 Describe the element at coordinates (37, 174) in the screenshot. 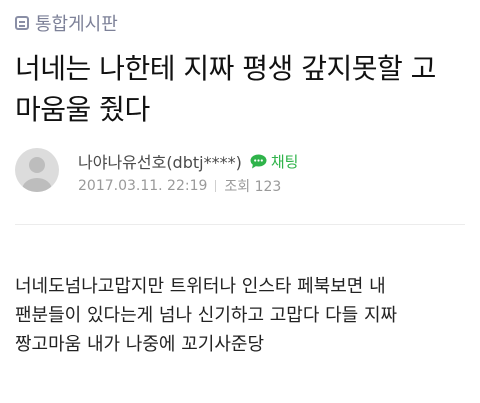

I see `user-silhouette-icon` at that location.